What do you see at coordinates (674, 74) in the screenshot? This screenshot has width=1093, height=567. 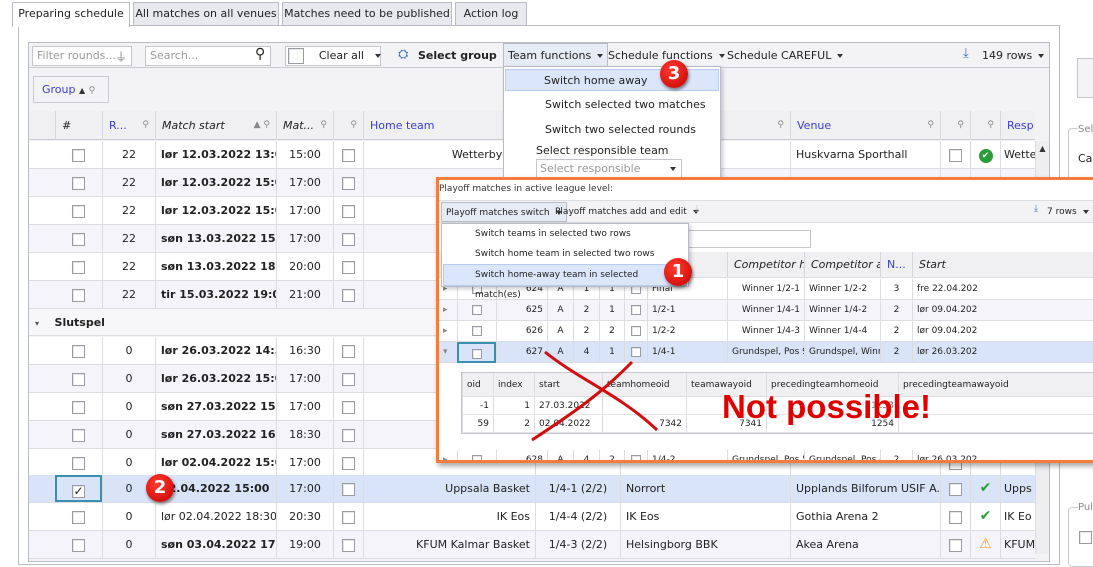 I see `step-badge-3: 3` at bounding box center [674, 74].